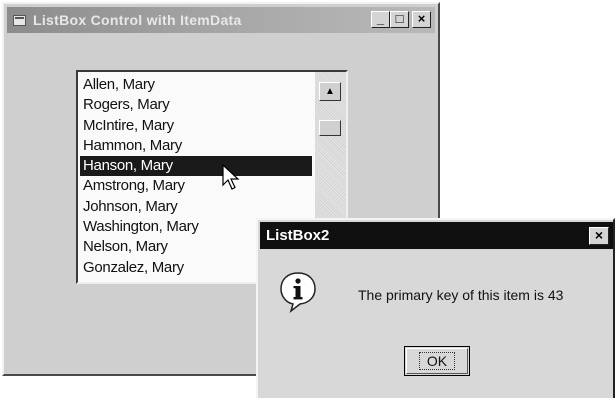 The width and height of the screenshot is (615, 398). I want to click on dialog-close-button: ×, so click(599, 236).